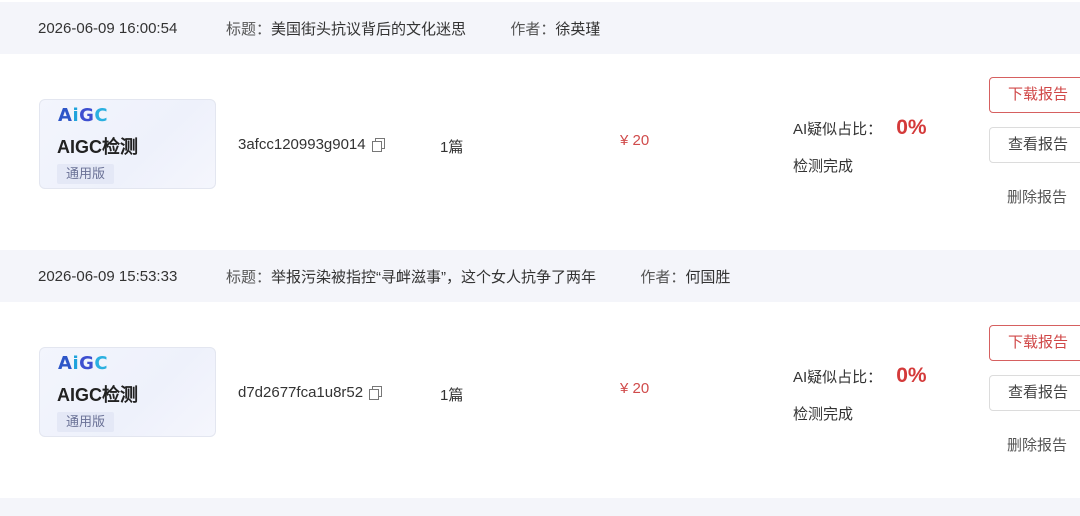 This screenshot has height=516, width=1080. I want to click on record-title-row: 标题：美国街头抗议背后的文化迷思 作者：徐英瑾, so click(413, 28).